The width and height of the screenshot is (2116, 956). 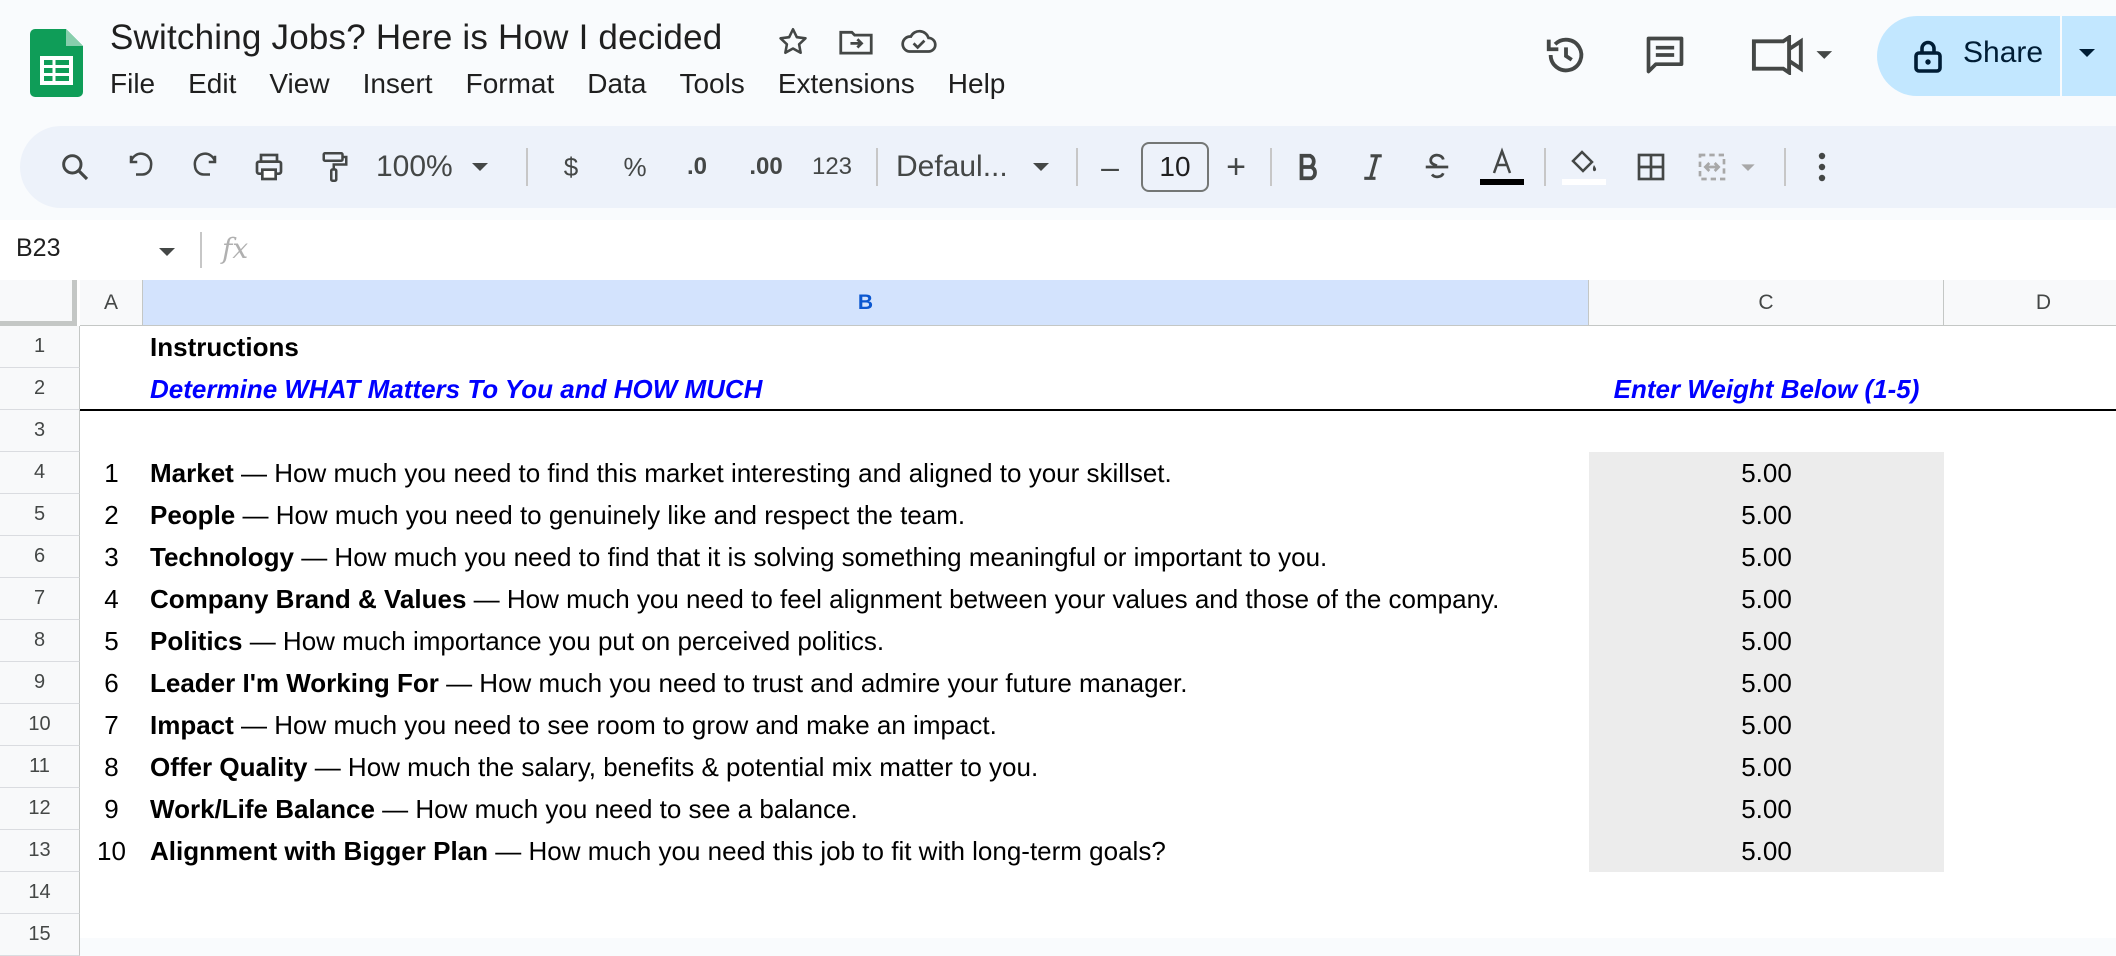 I want to click on row-header: 5, so click(x=40, y=515).